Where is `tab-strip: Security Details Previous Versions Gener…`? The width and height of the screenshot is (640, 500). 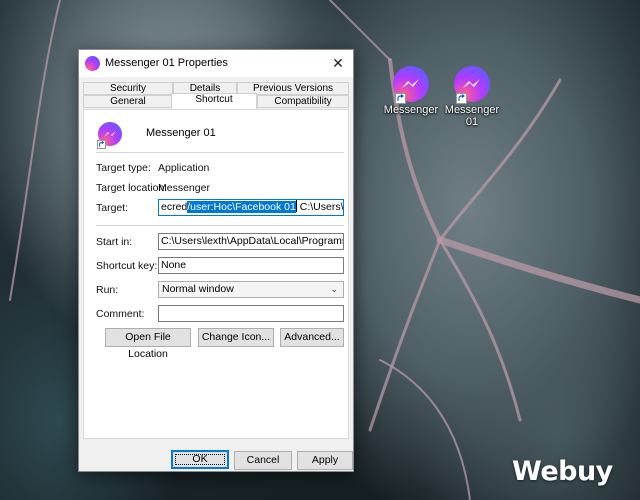
tab-strip: Security Details Previous Versions Gener… is located at coordinates (216, 96).